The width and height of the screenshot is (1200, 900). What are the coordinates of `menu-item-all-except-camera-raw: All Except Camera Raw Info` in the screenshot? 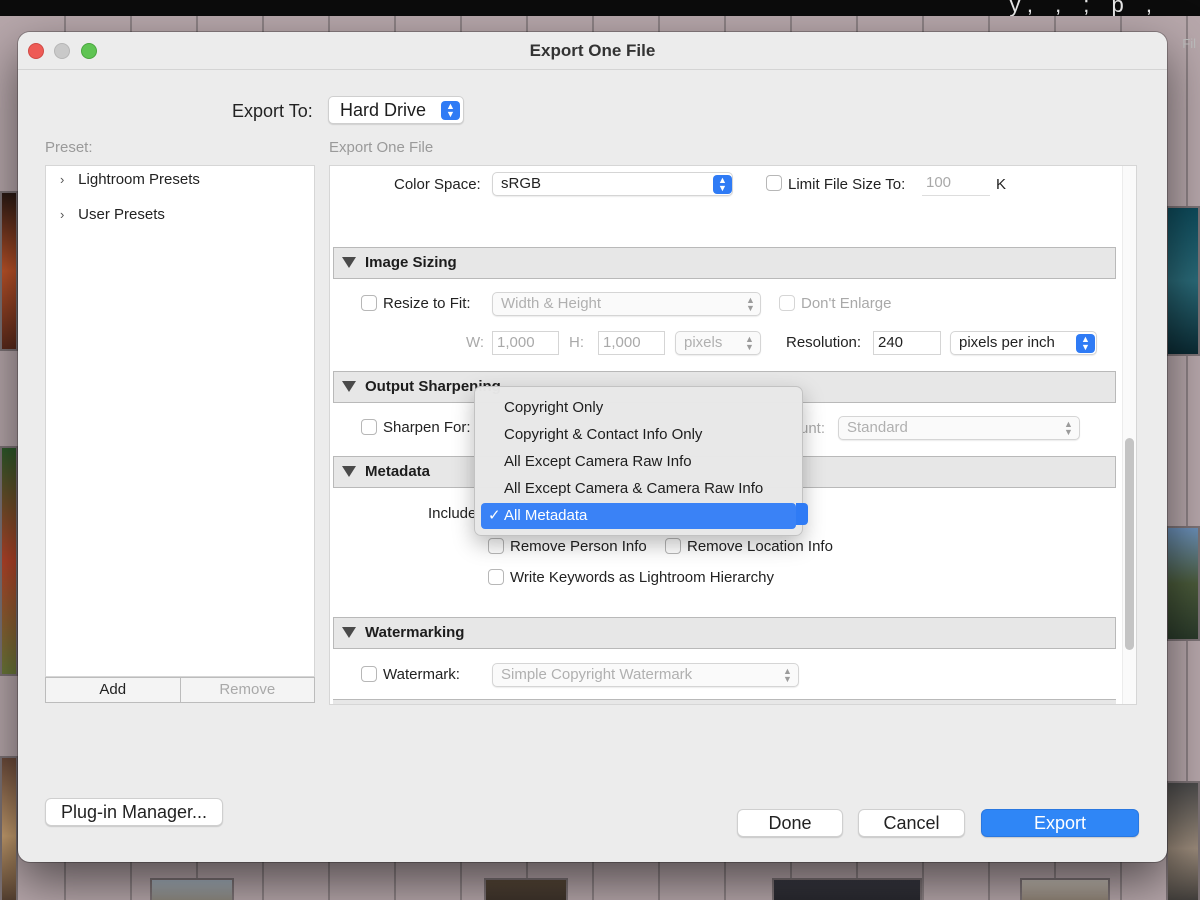 It's located at (638, 462).